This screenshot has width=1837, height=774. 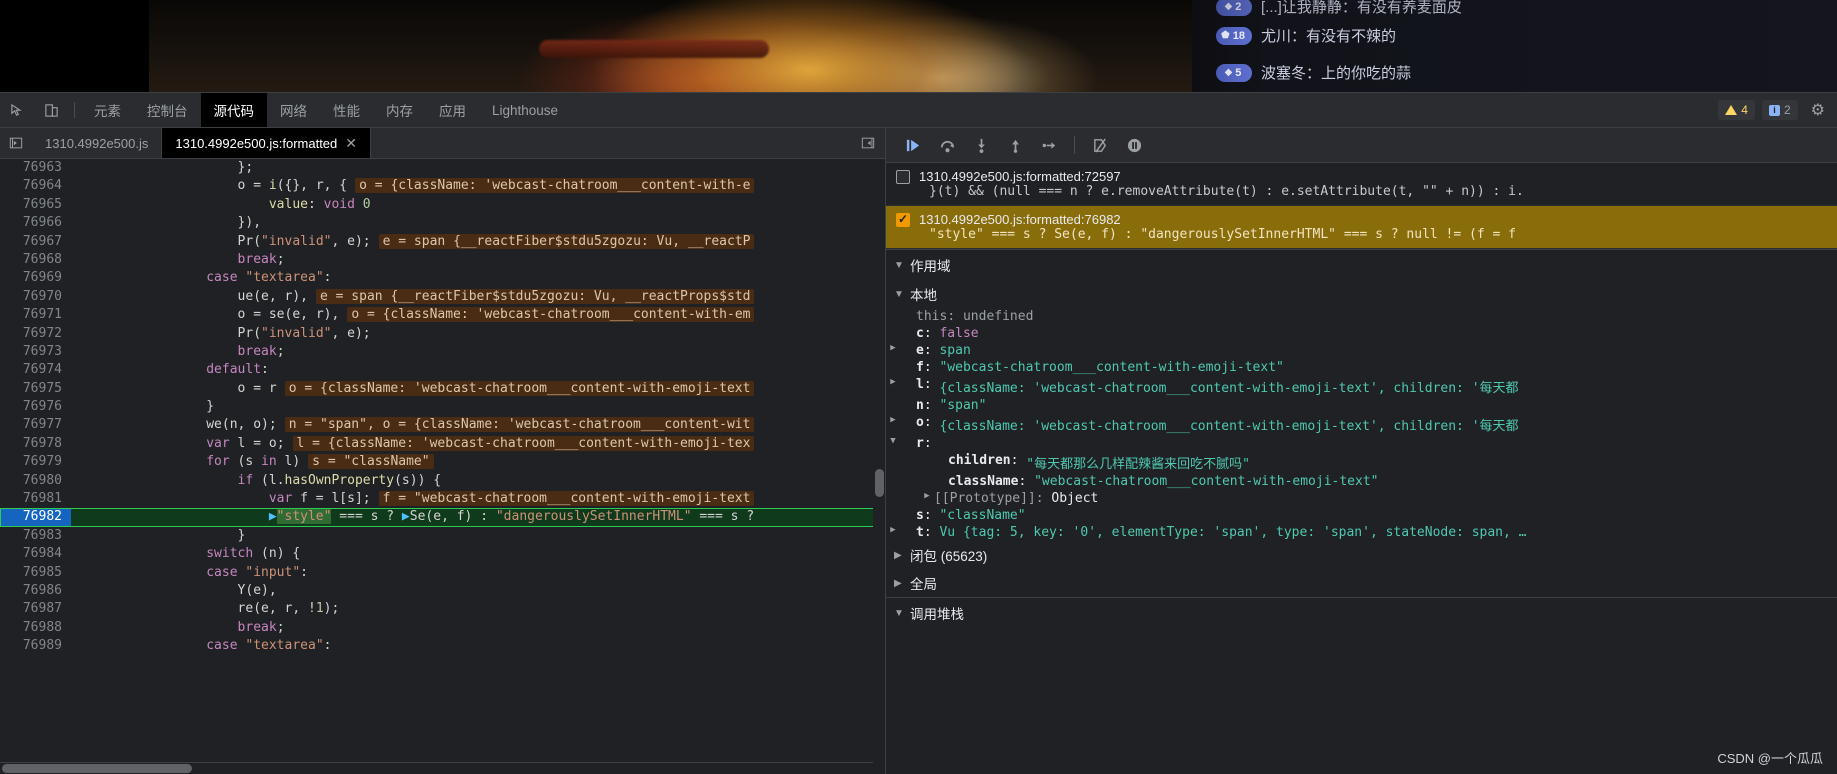 I want to click on scope-label: 作用域, so click(x=930, y=266).